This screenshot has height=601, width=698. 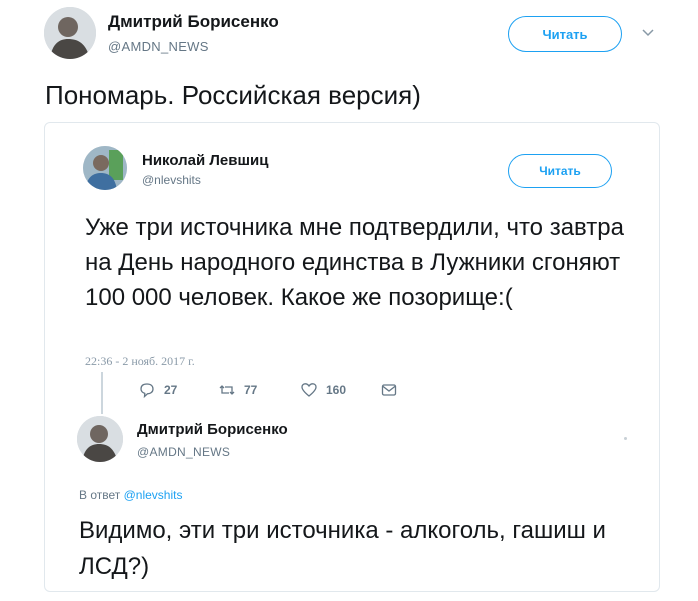 I want to click on quoted-author-handle: @nlevshits, so click(x=171, y=180).